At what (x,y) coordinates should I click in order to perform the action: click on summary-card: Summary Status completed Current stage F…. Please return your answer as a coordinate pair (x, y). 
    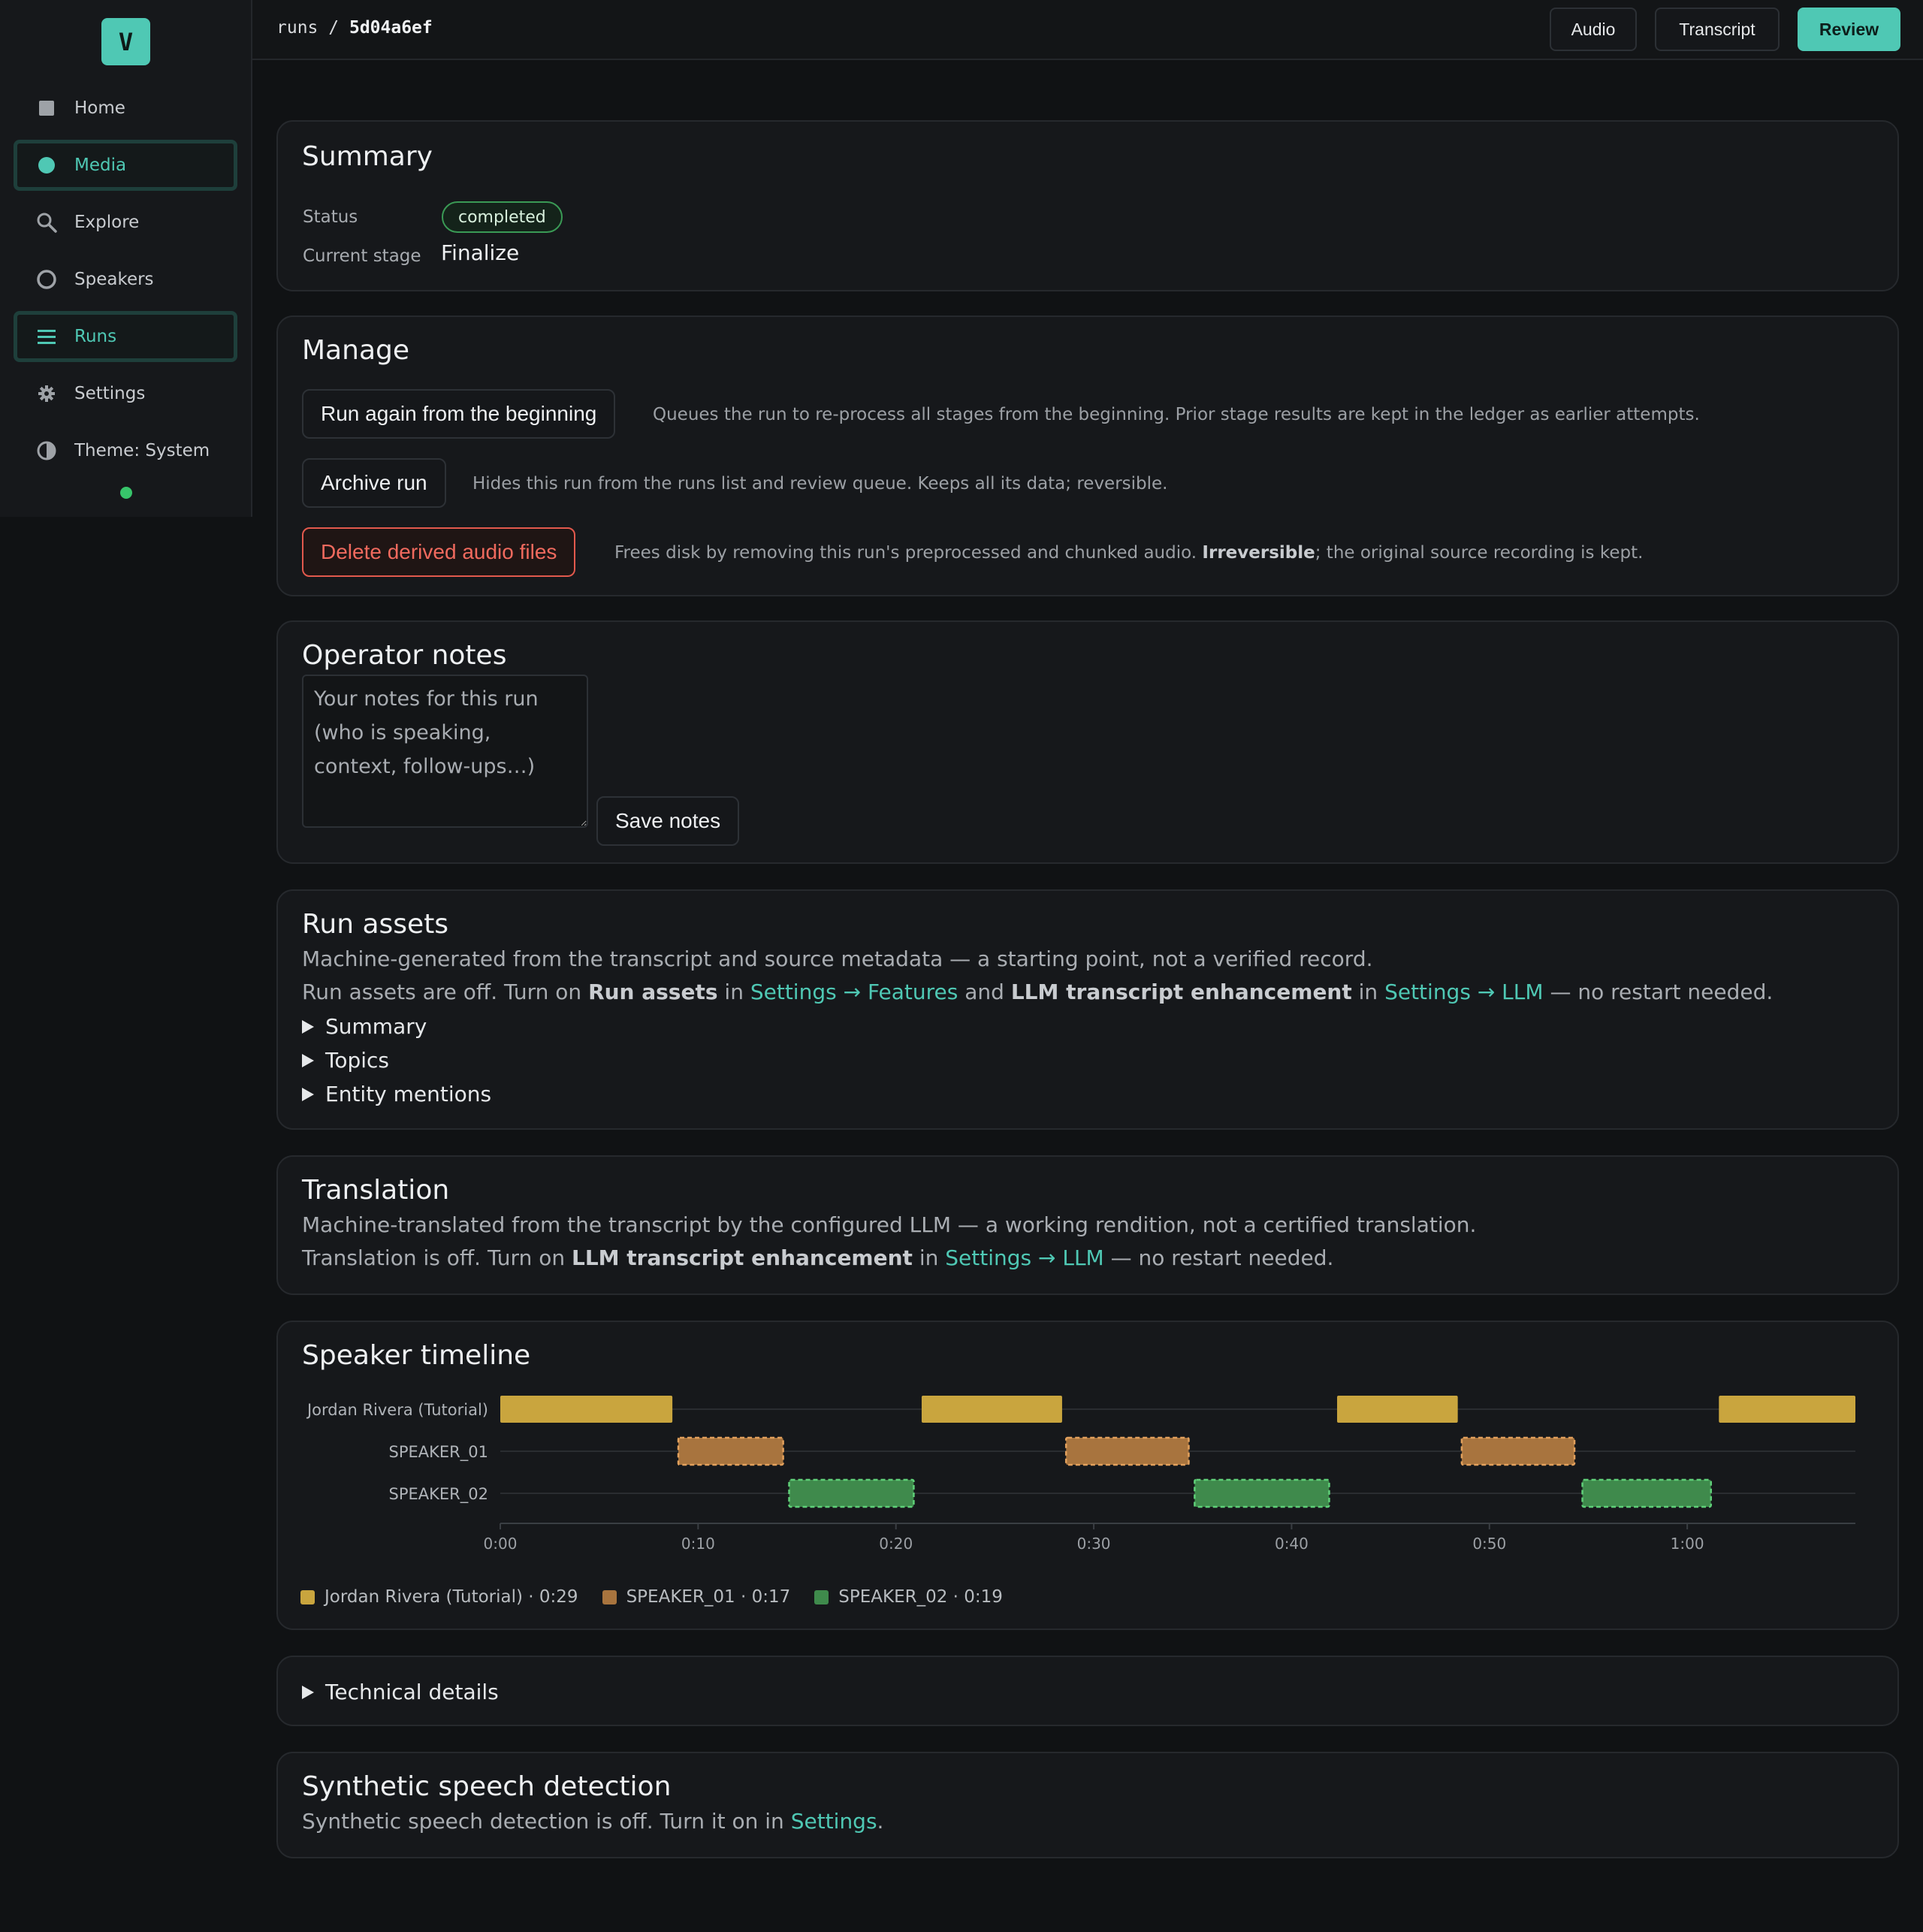
    Looking at the image, I should click on (1087, 205).